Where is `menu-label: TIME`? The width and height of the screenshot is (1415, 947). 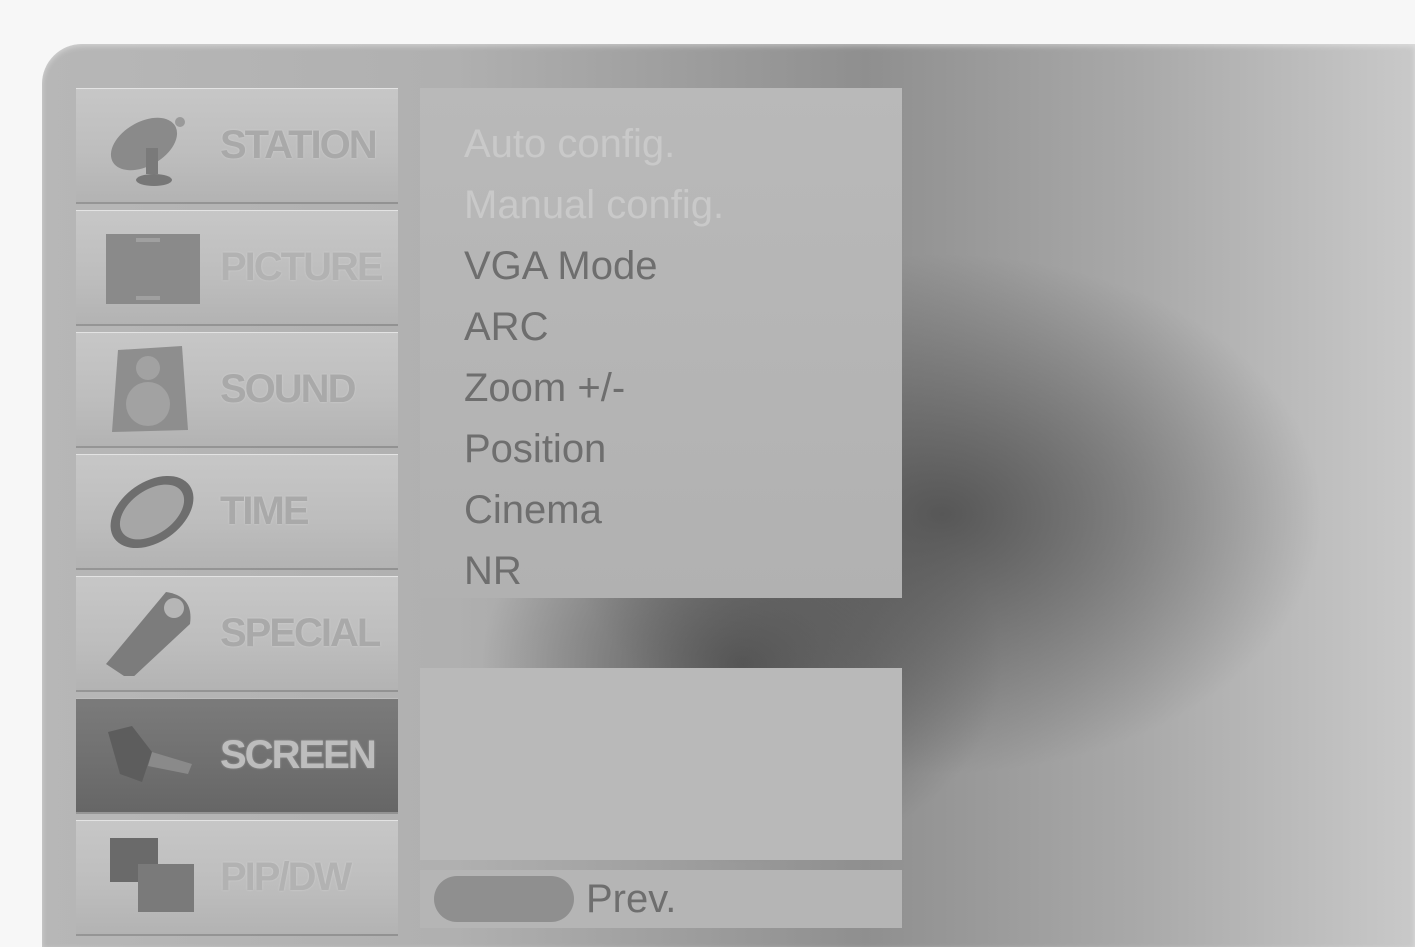 menu-label: TIME is located at coordinates (265, 510).